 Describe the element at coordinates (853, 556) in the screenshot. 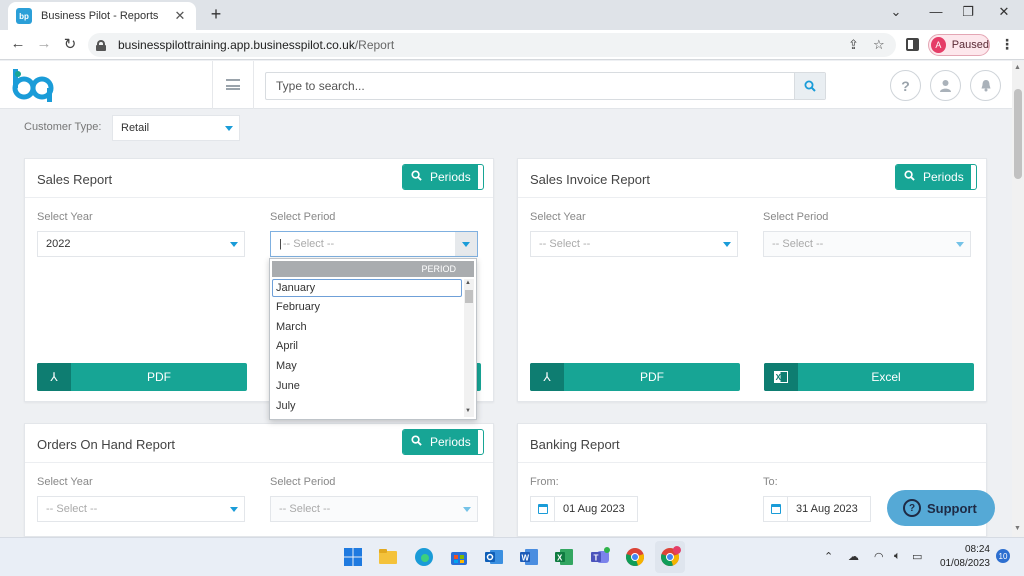

I see `onedrive-icon: ☁` at that location.